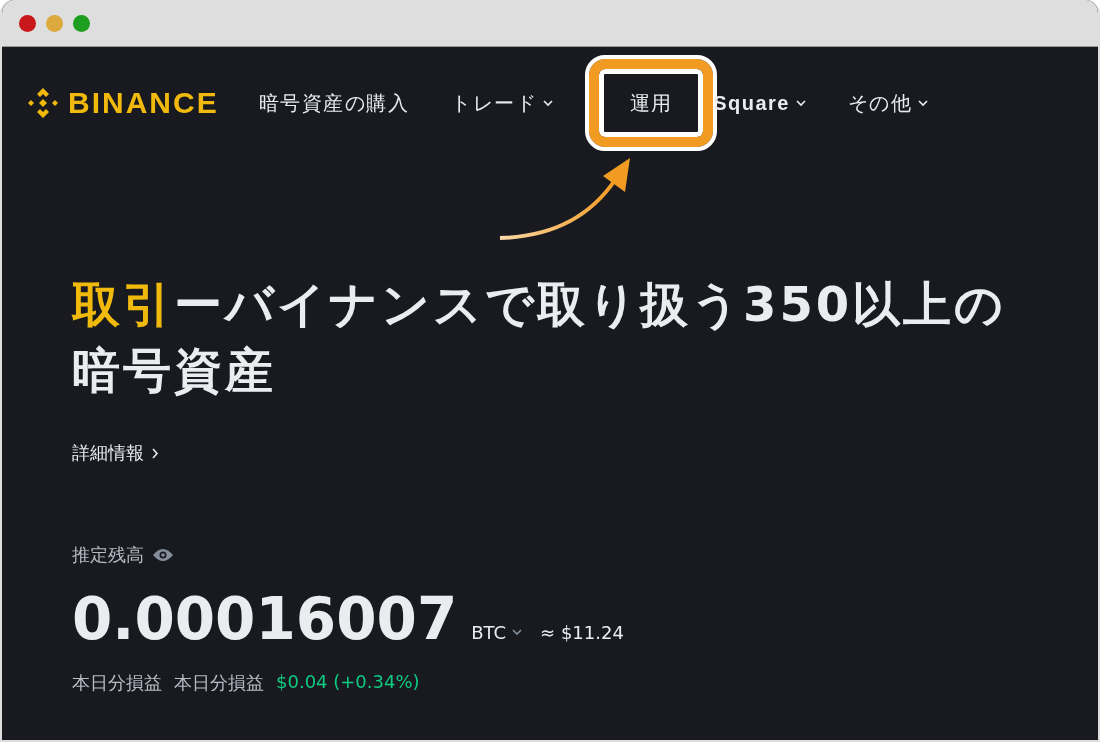  What do you see at coordinates (143, 103) in the screenshot?
I see `logo-text: BINANCE` at bounding box center [143, 103].